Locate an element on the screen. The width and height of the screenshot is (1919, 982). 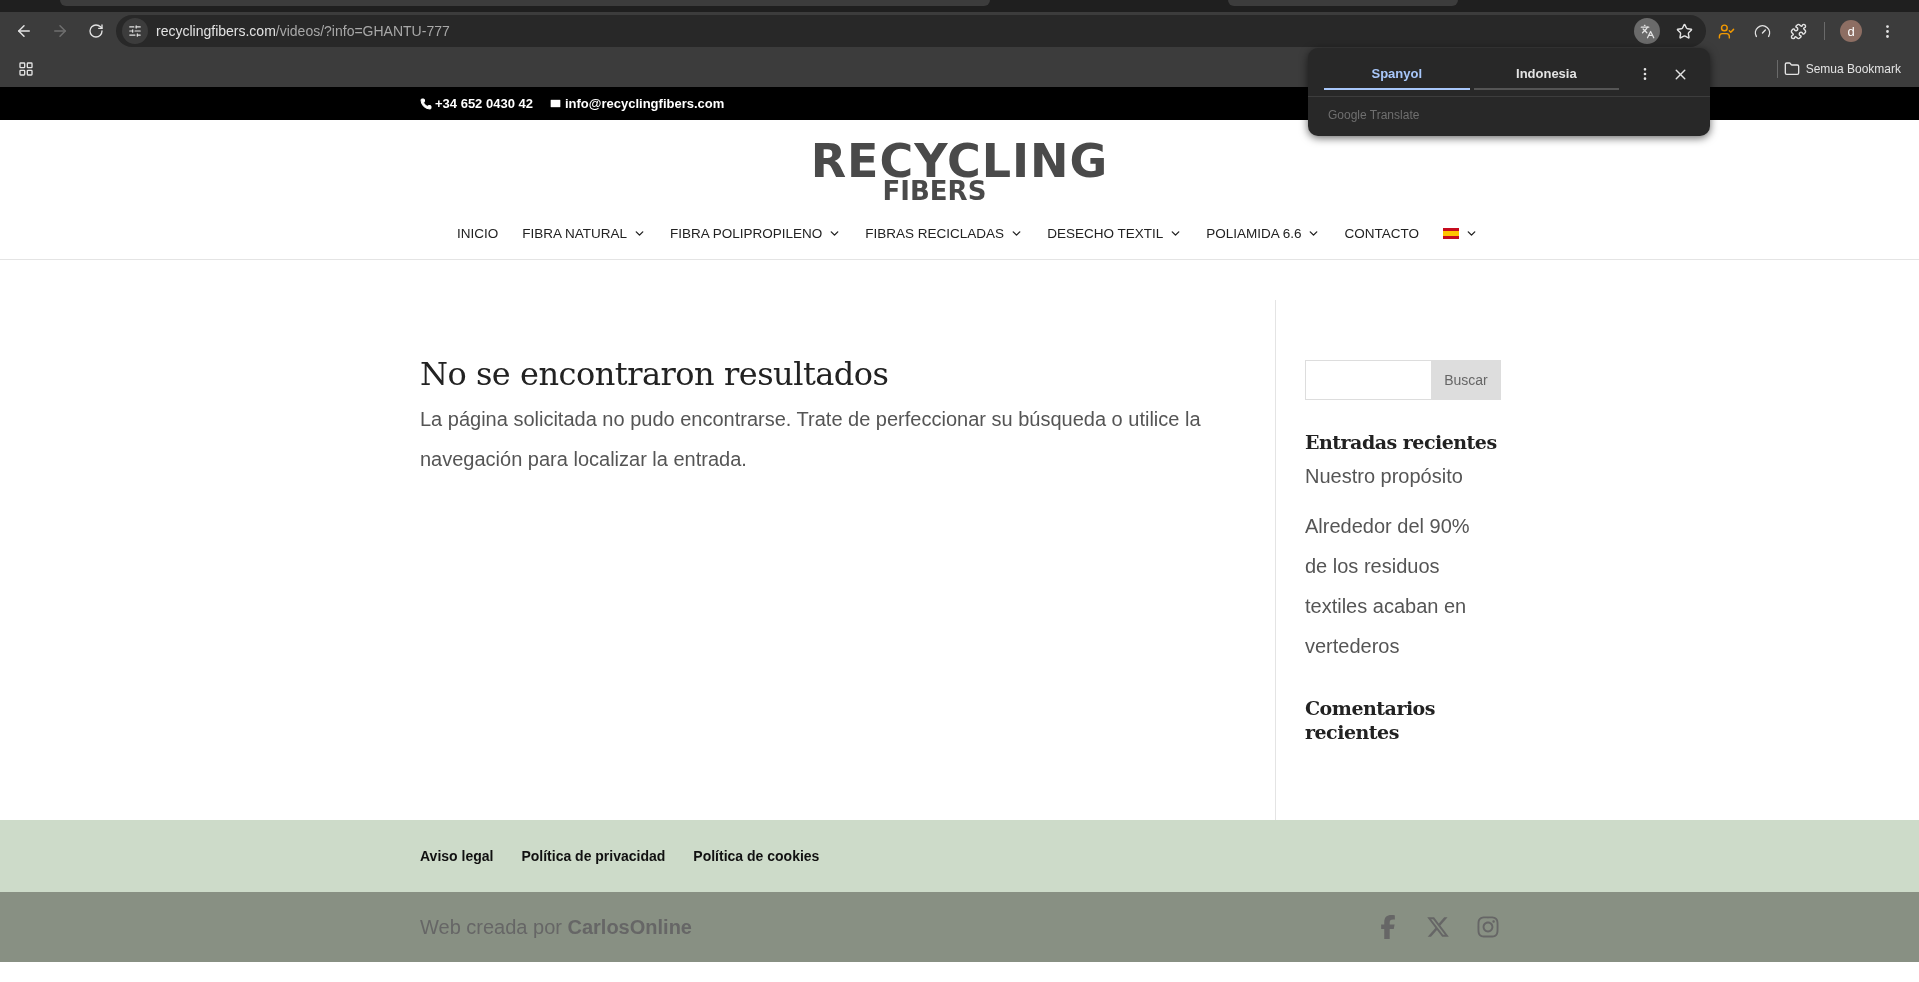
site-logo: RECYCLING FIBERS is located at coordinates (959, 169).